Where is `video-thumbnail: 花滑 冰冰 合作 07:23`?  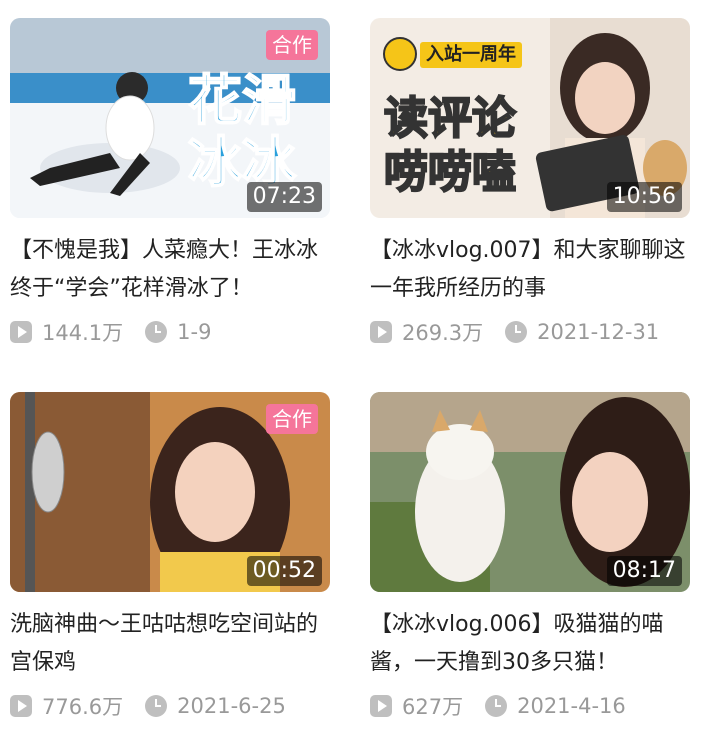 video-thumbnail: 花滑 冰冰 合作 07:23 is located at coordinates (170, 118).